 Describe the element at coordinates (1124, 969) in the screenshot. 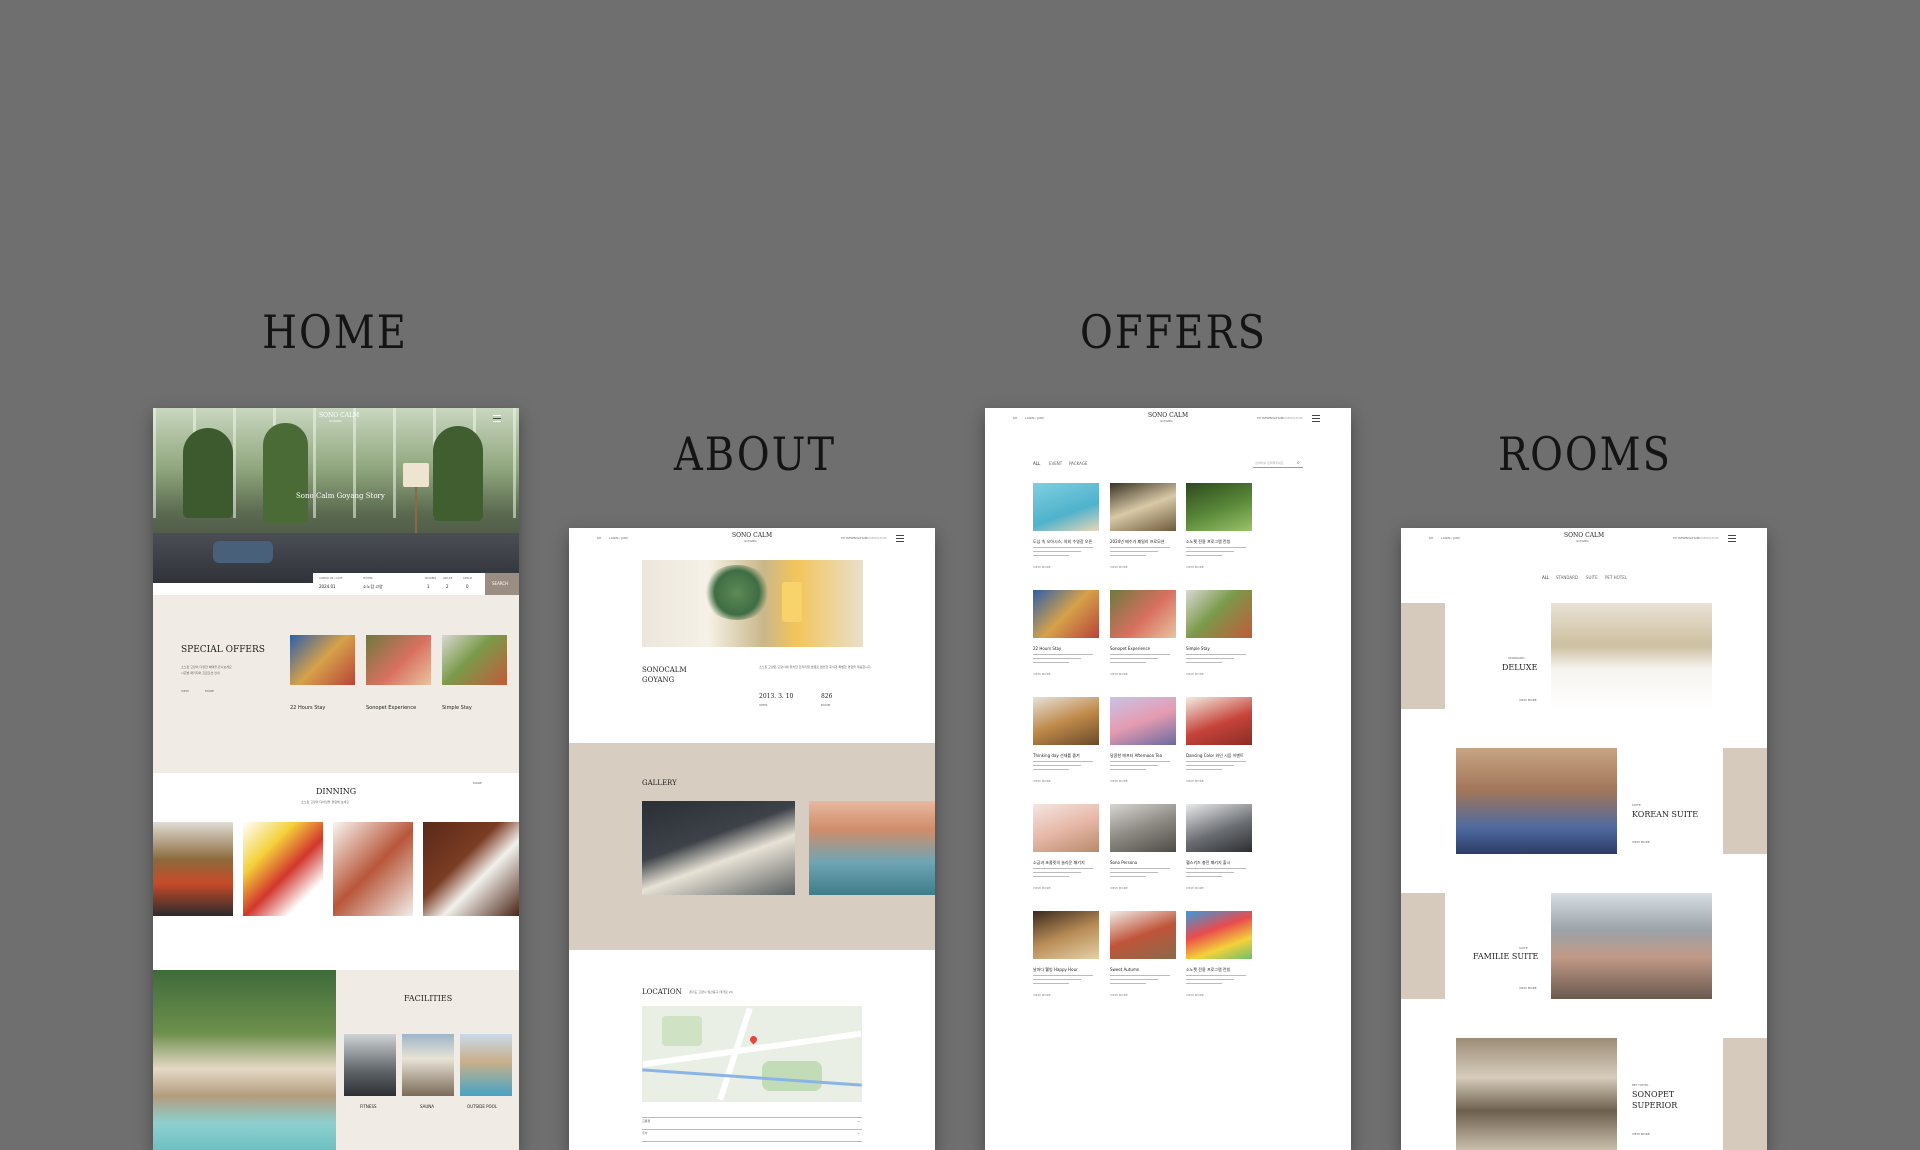

I see `offer-card-title: Sweet Autumn` at that location.